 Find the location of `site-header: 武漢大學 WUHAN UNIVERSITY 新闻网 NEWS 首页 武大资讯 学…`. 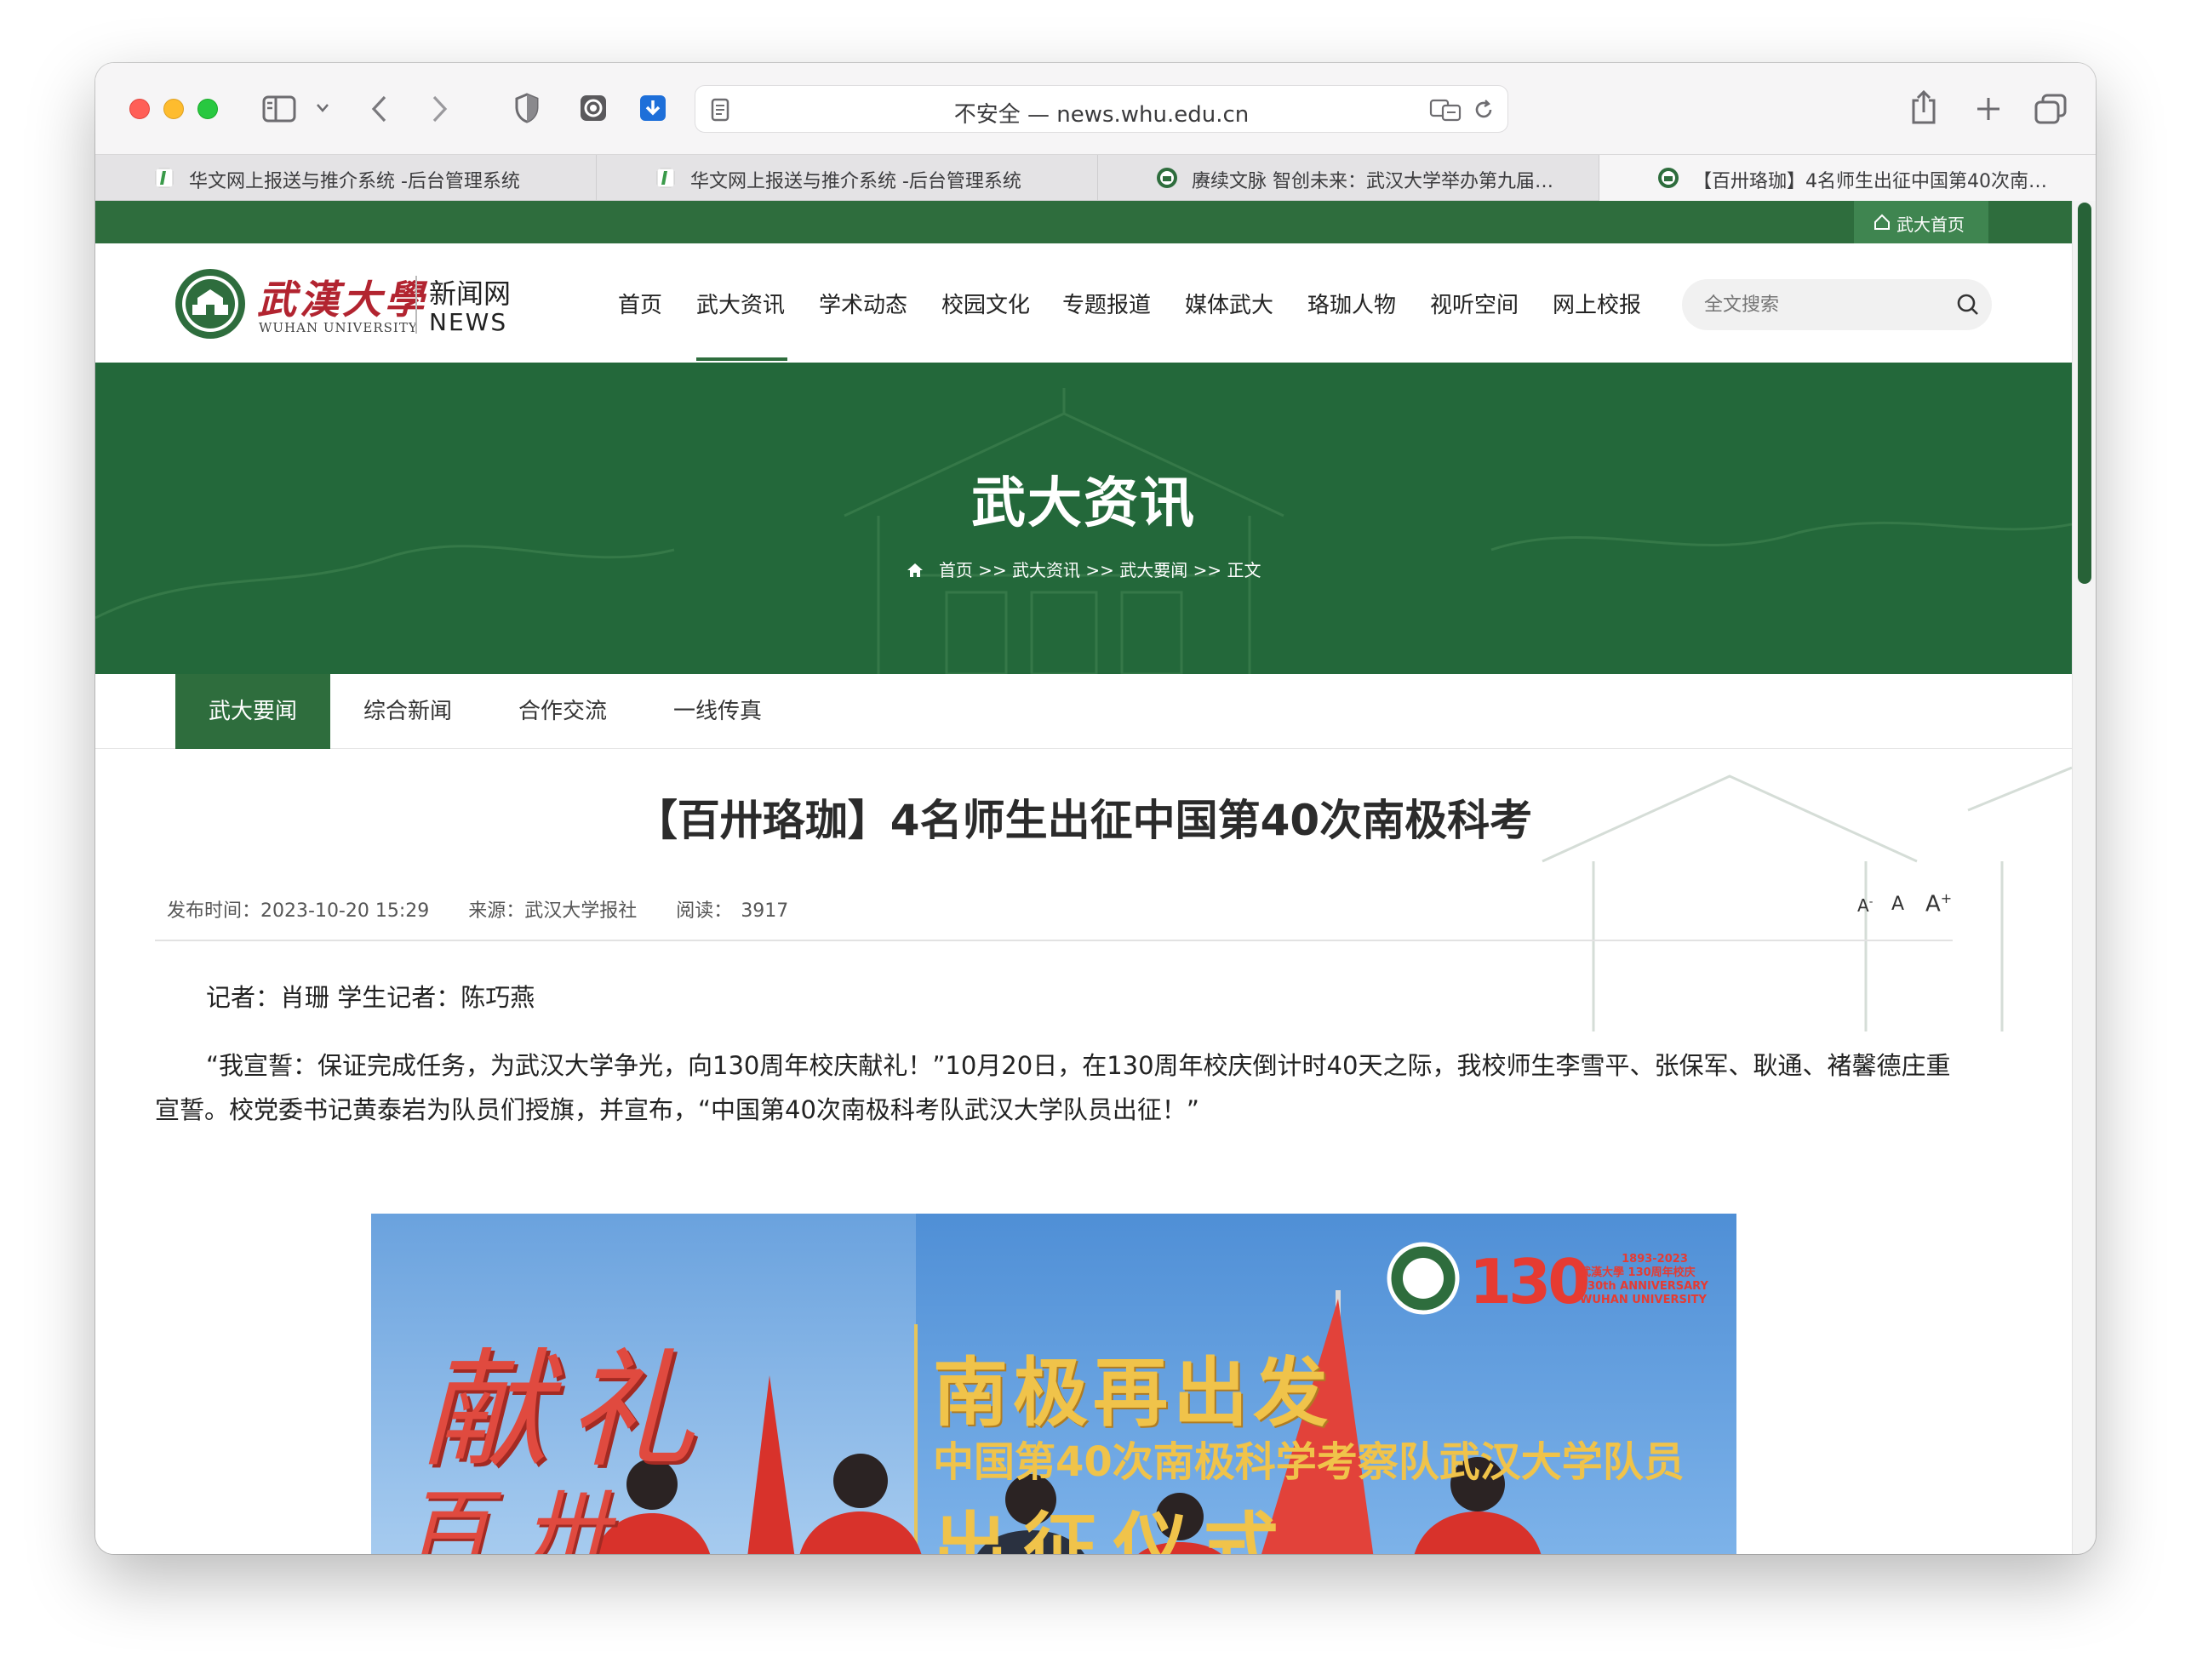

site-header: 武漢大學 WUHAN UNIVERSITY 新闻网 NEWS 首页 武大资讯 学… is located at coordinates (1083, 303).